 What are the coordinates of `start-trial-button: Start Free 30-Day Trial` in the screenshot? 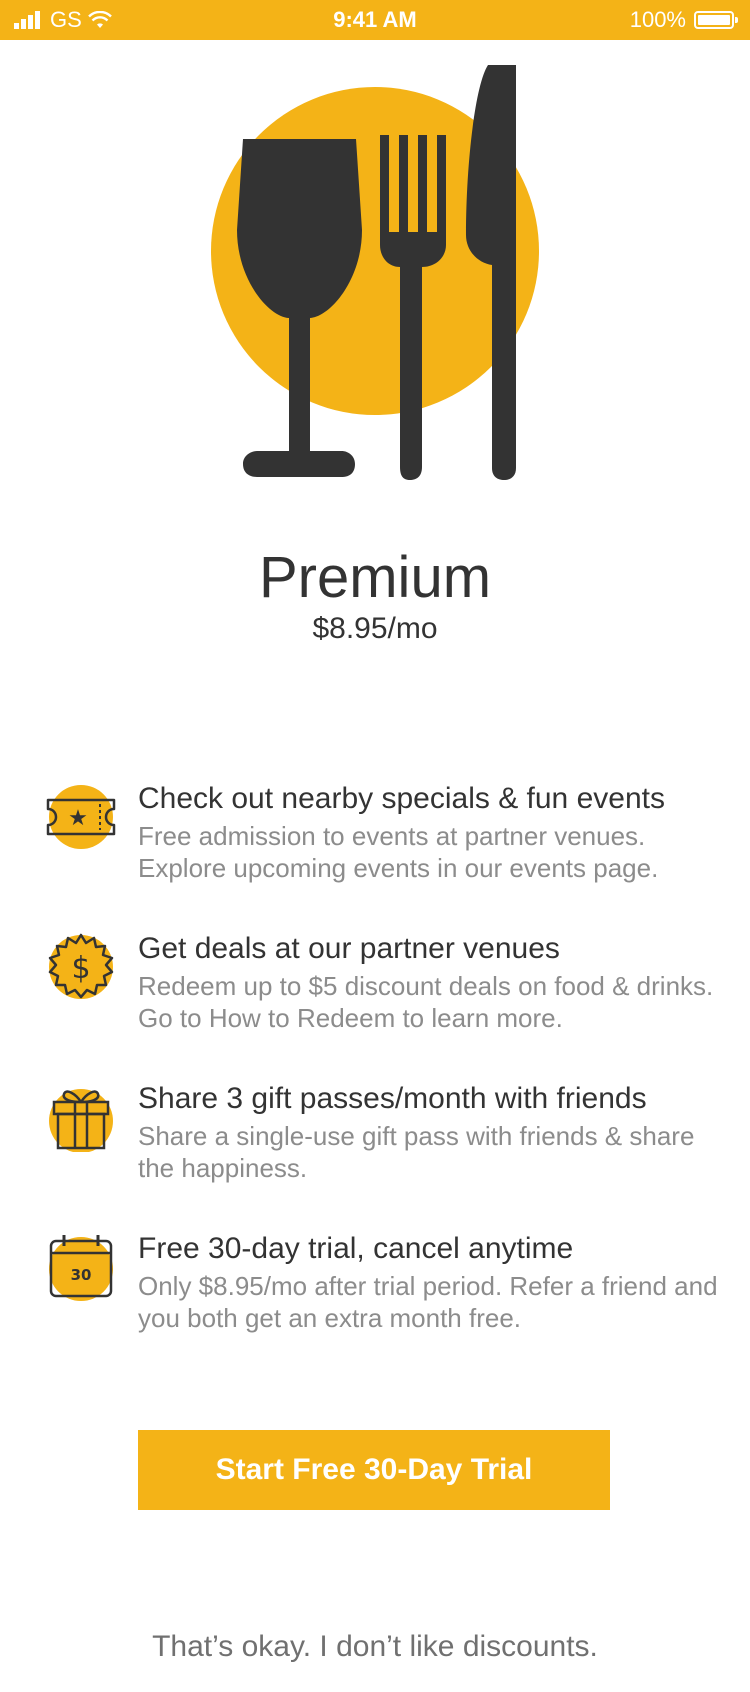 It's located at (374, 1470).